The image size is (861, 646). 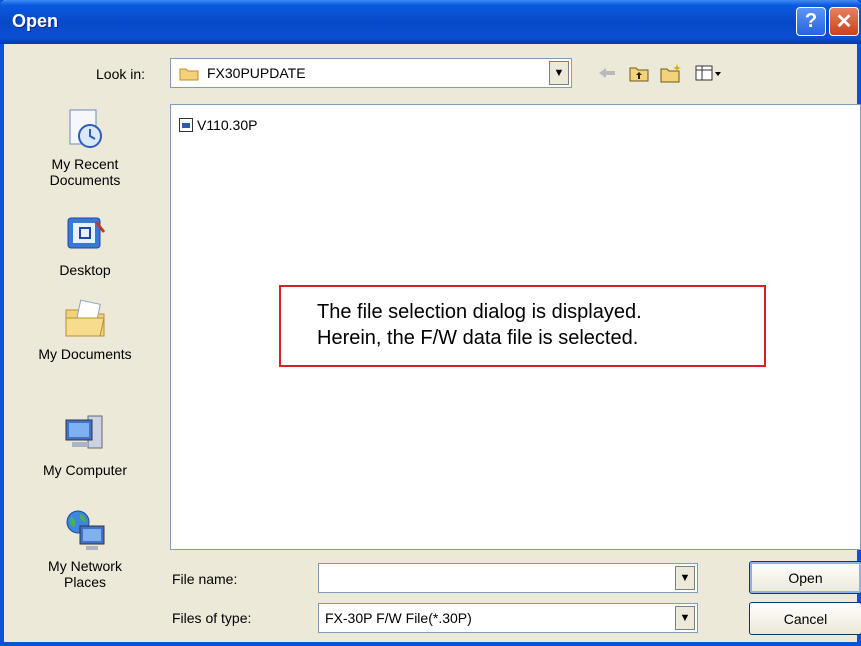 What do you see at coordinates (85, 180) in the screenshot?
I see `place-label: Documents` at bounding box center [85, 180].